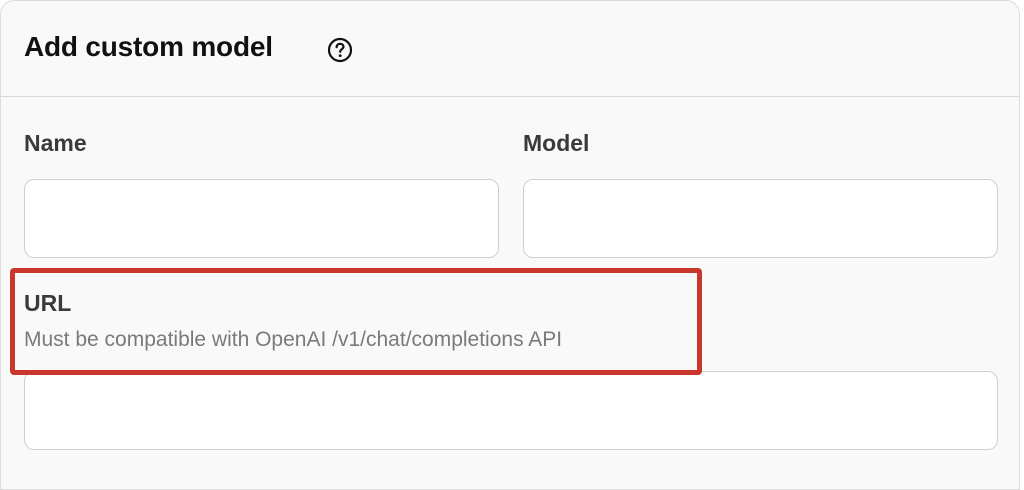 Image resolution: width=1024 pixels, height=490 pixels. What do you see at coordinates (760, 218) in the screenshot?
I see `model-input` at bounding box center [760, 218].